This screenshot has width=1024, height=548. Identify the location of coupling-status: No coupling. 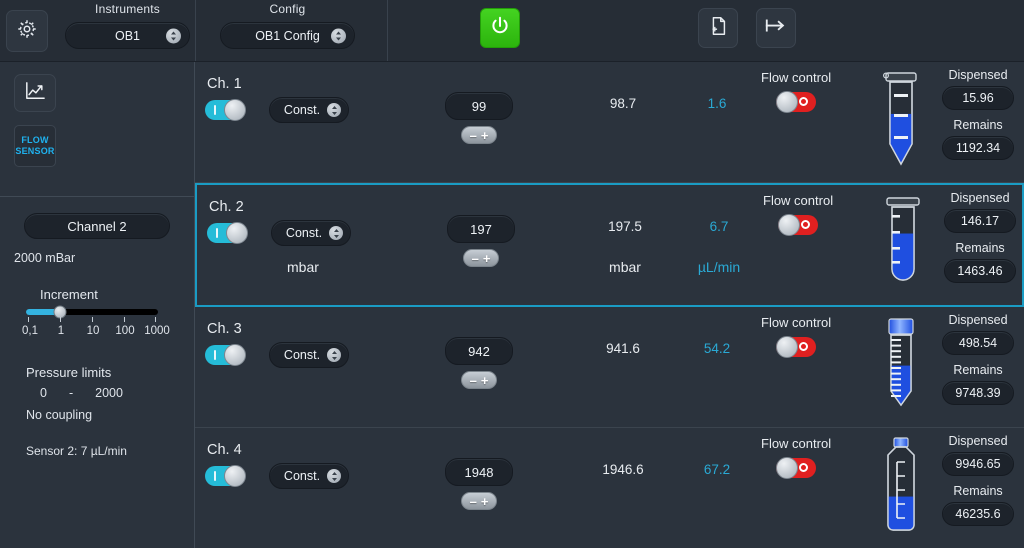
(59, 415).